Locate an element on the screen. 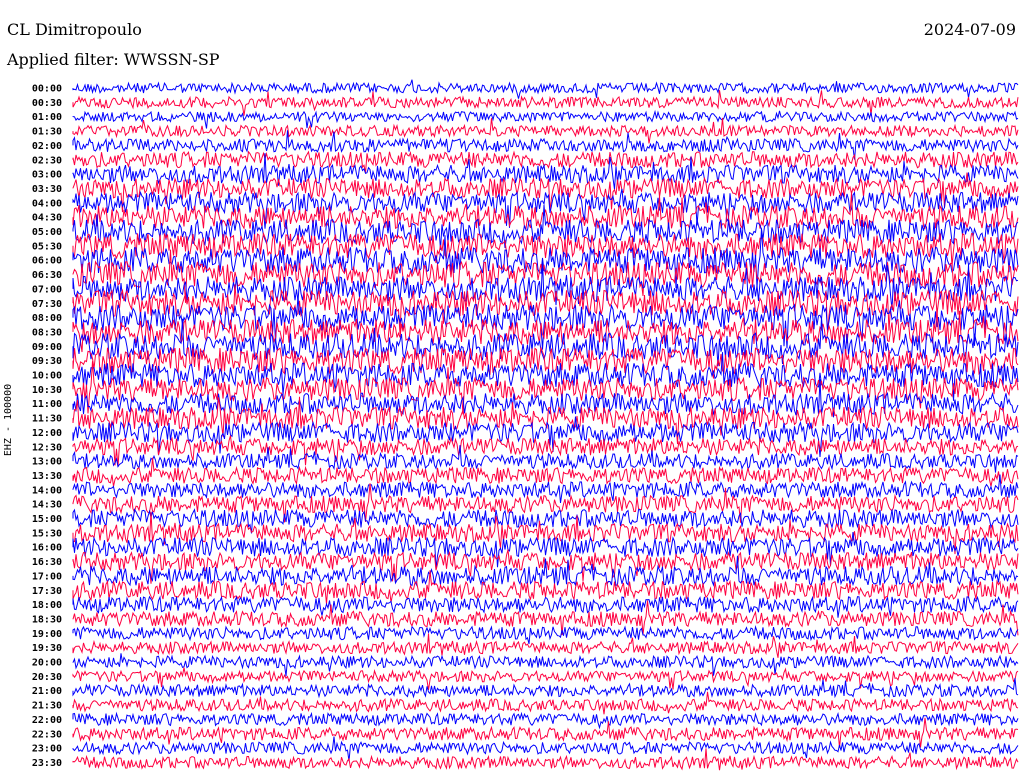 The width and height of the screenshot is (1024, 780). row-time-label: 10:30 is located at coordinates (47, 390).